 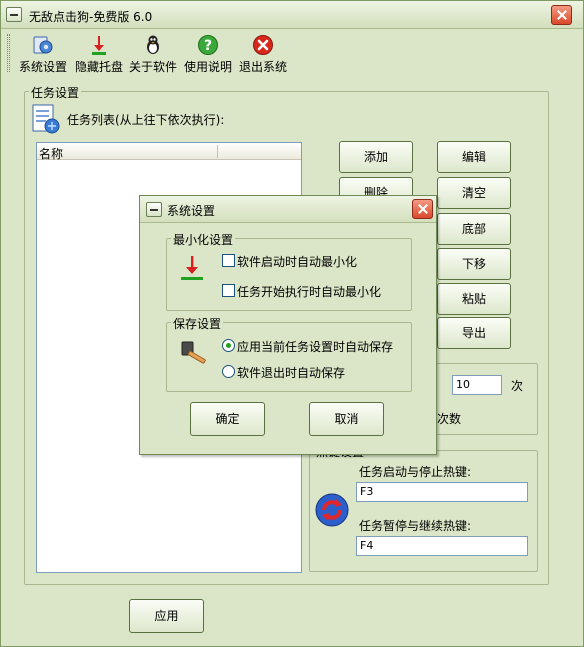 I want to click on title-bar: 无敌点击狗-免费版 6.0, so click(x=292, y=15).